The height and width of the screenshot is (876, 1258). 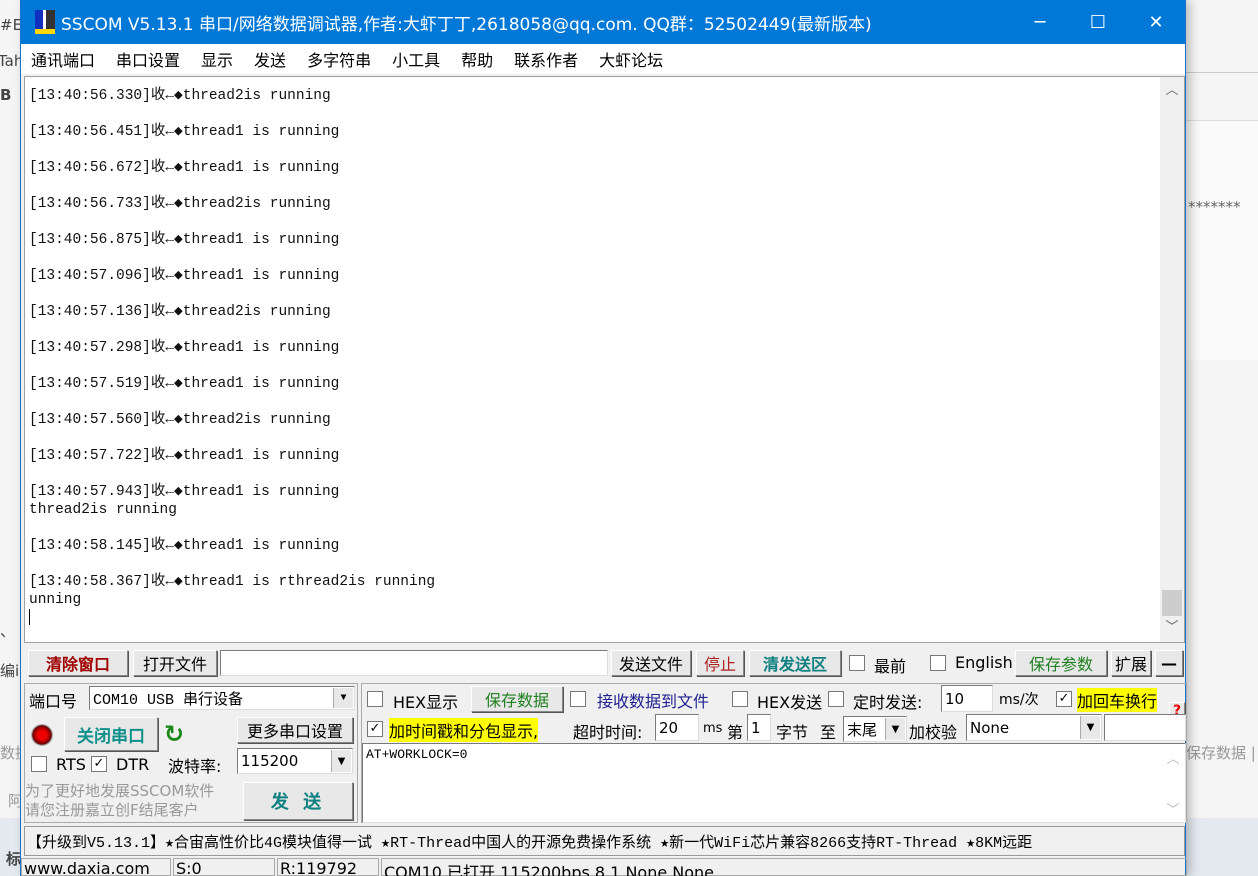 I want to click on english-label: English, so click(x=984, y=662).